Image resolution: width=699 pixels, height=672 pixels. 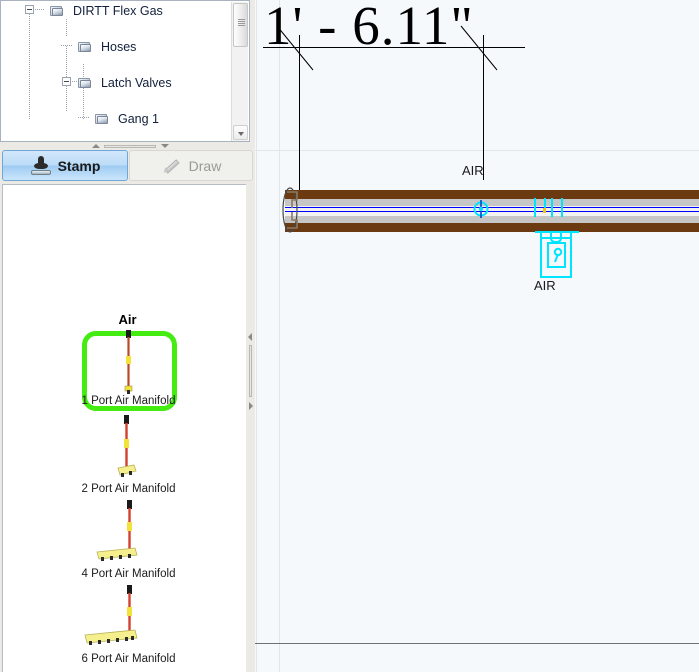 I want to click on palette-item-1-port: 1 Port Air Manifold, so click(x=127, y=367).